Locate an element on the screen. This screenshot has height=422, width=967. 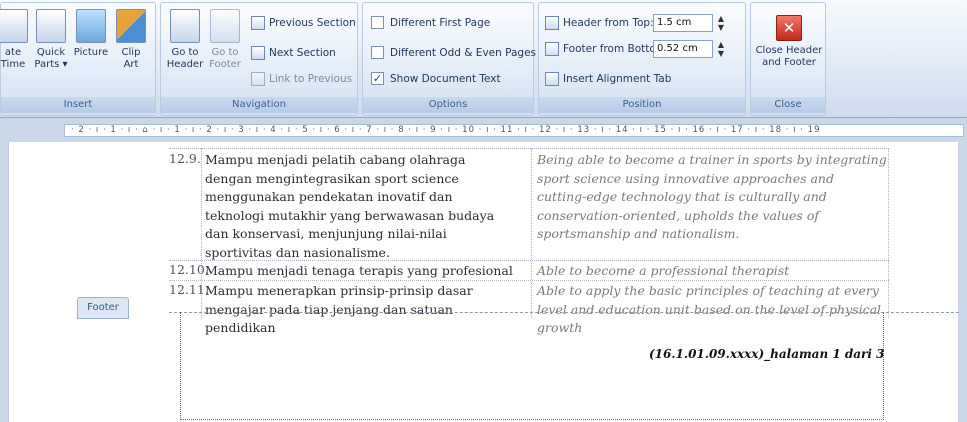
picture-icon is located at coordinates (91, 26).